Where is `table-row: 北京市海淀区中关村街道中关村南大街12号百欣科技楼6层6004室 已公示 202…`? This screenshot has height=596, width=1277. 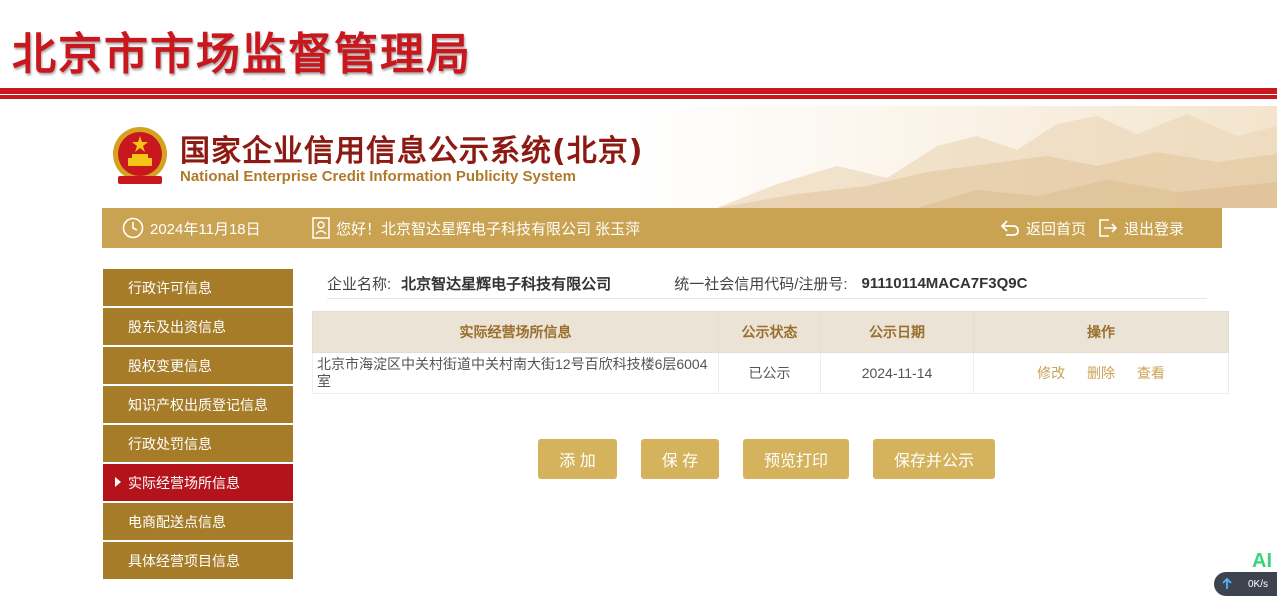
table-row: 北京市海淀区中关村街道中关村南大街12号百欣科技楼6层6004室 已公示 202… is located at coordinates (770, 373).